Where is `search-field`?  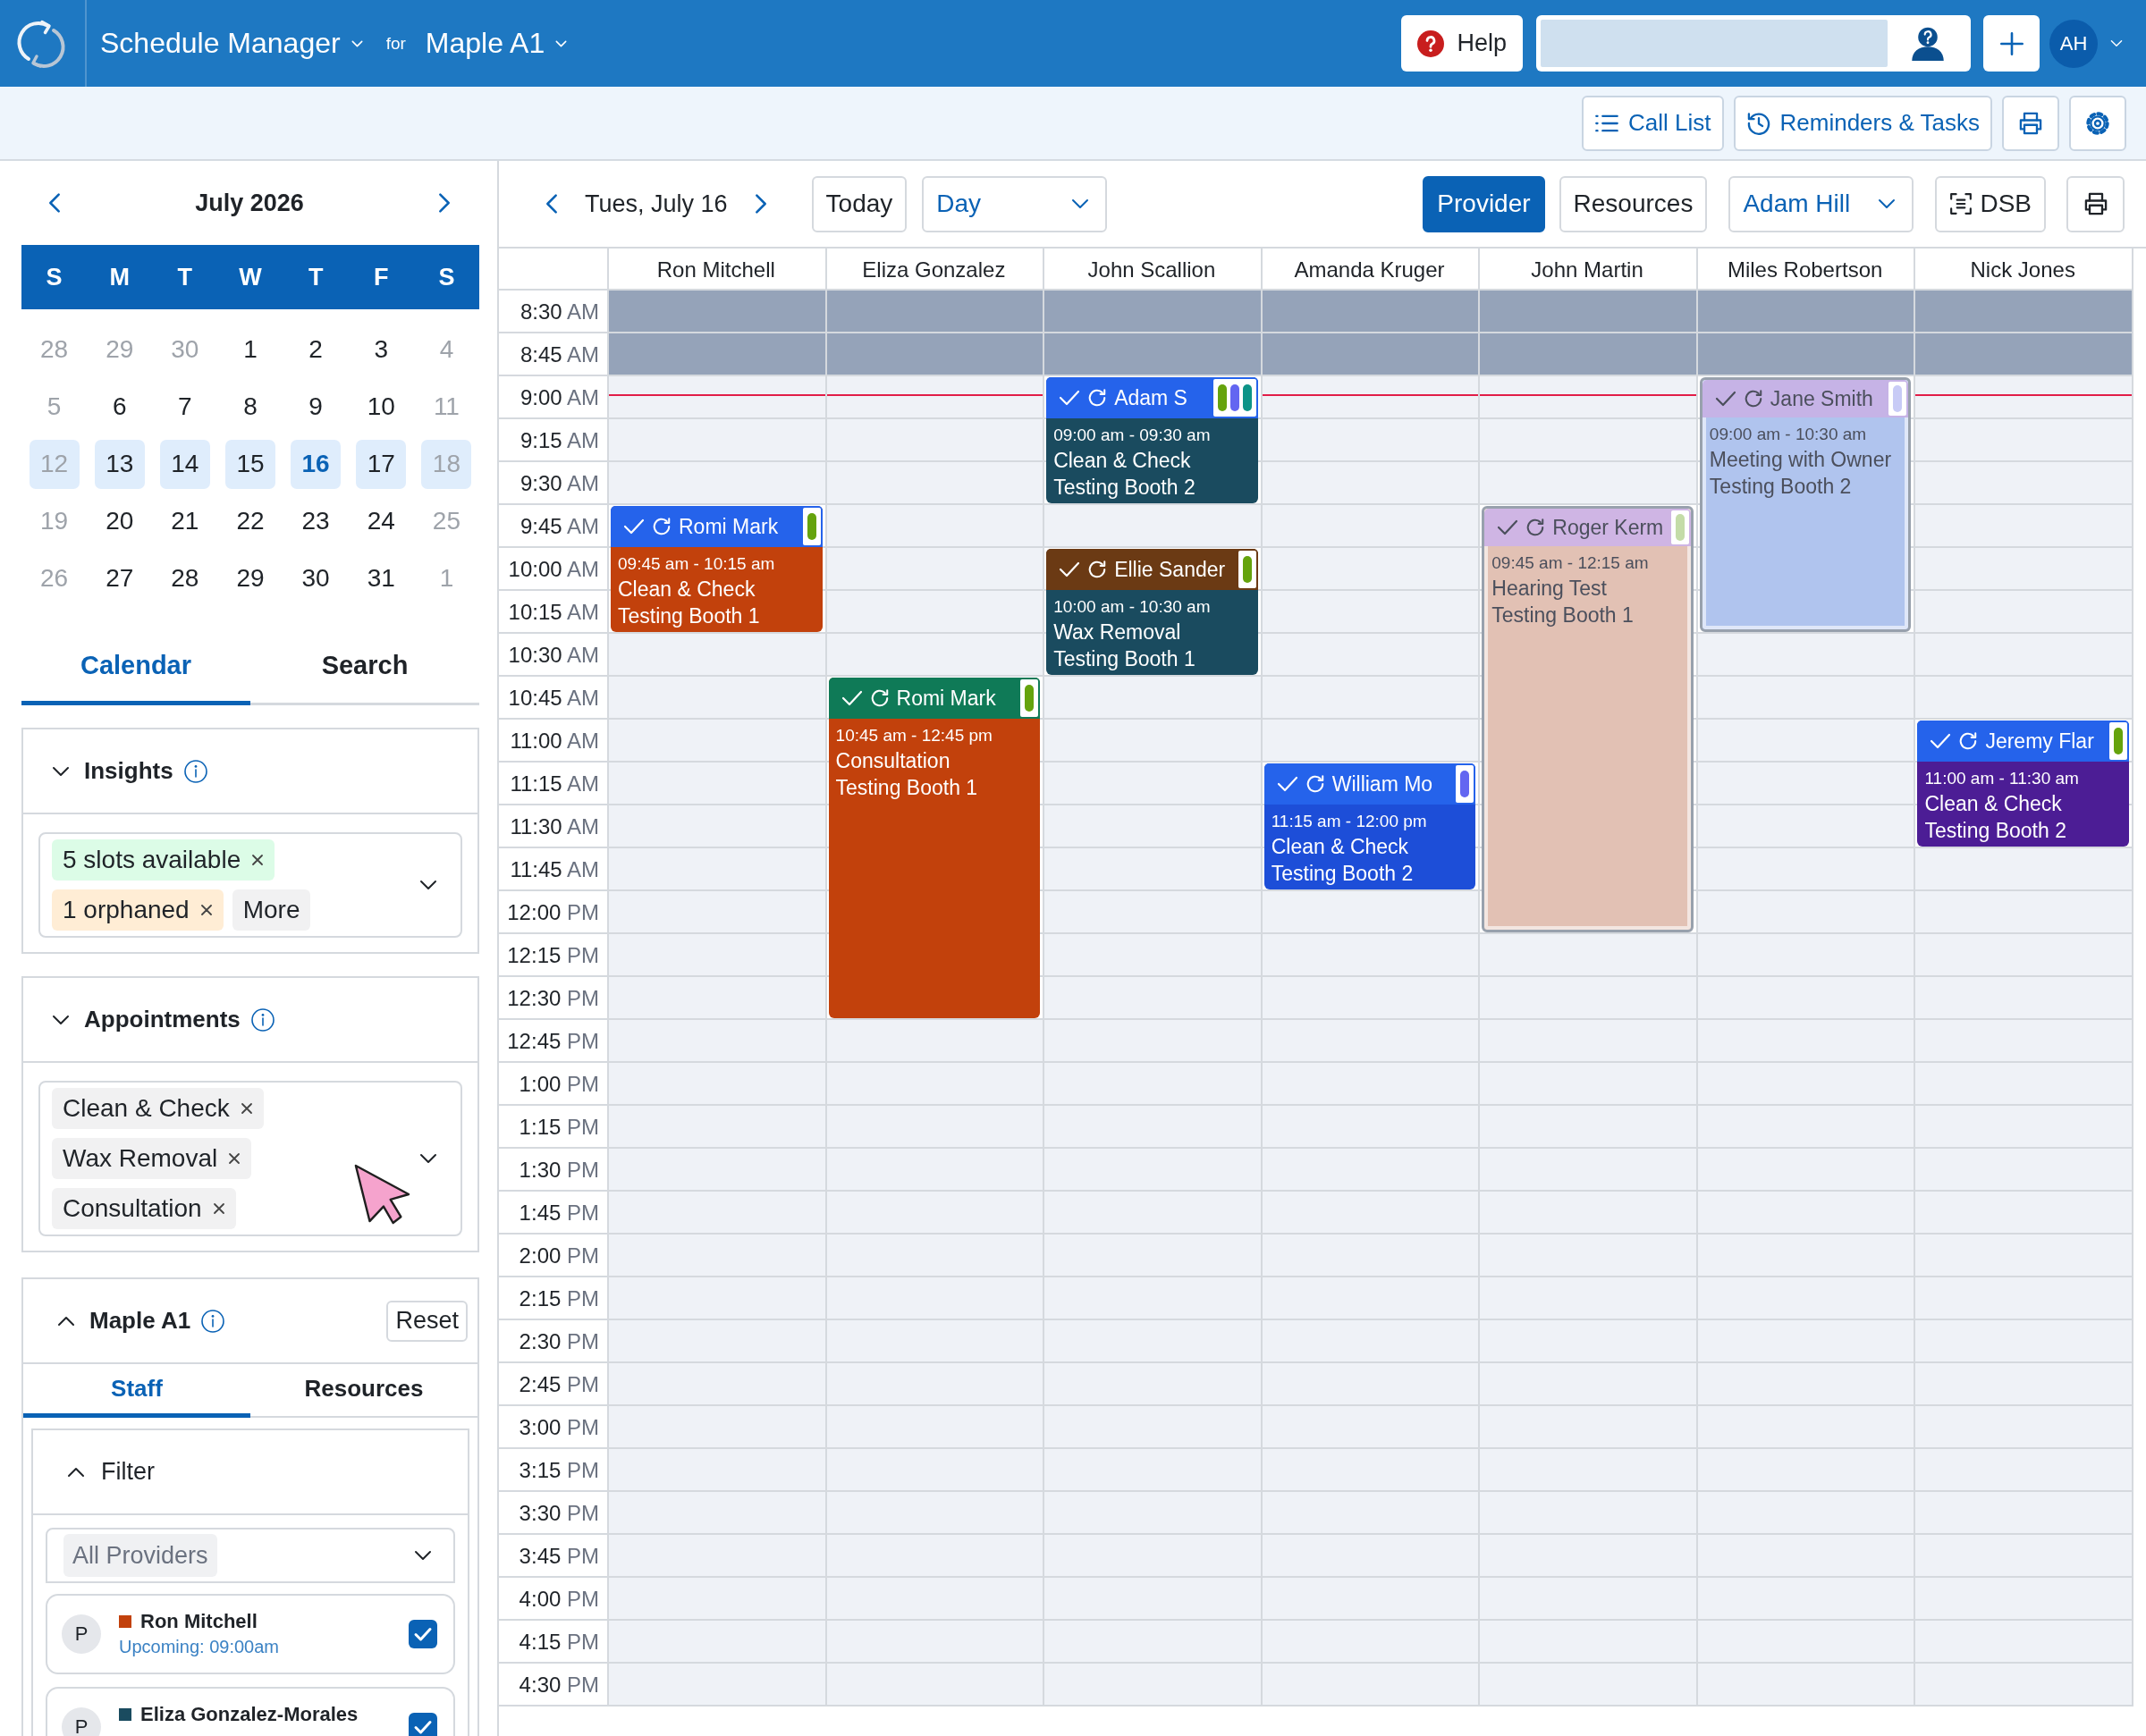
search-field is located at coordinates (1714, 43).